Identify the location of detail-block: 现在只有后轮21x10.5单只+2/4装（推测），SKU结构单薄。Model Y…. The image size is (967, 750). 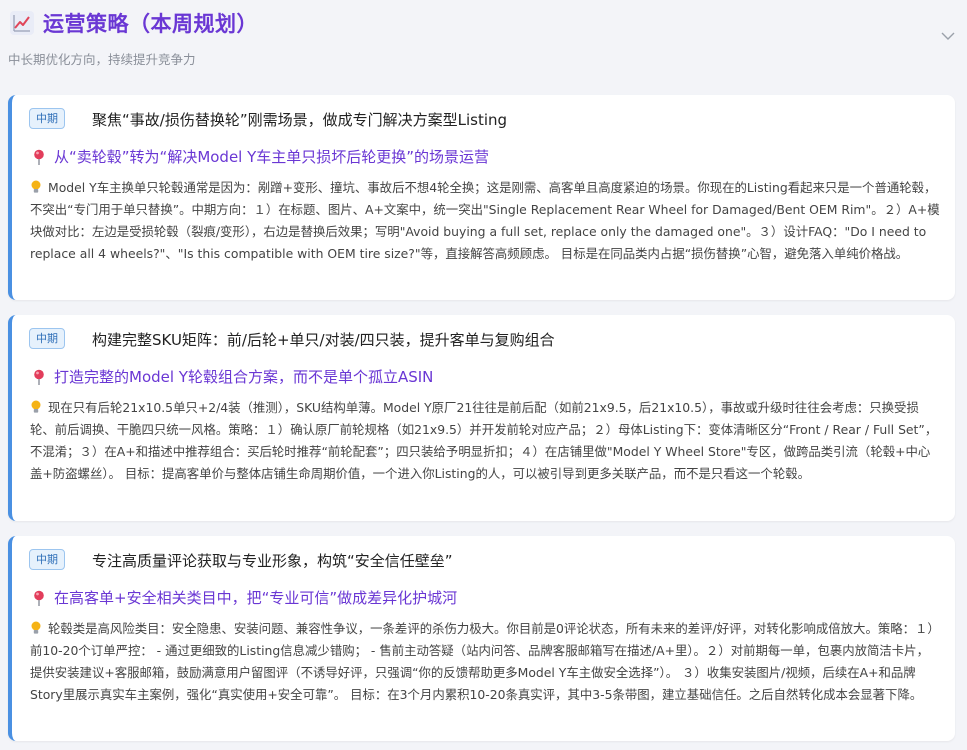
(485, 441).